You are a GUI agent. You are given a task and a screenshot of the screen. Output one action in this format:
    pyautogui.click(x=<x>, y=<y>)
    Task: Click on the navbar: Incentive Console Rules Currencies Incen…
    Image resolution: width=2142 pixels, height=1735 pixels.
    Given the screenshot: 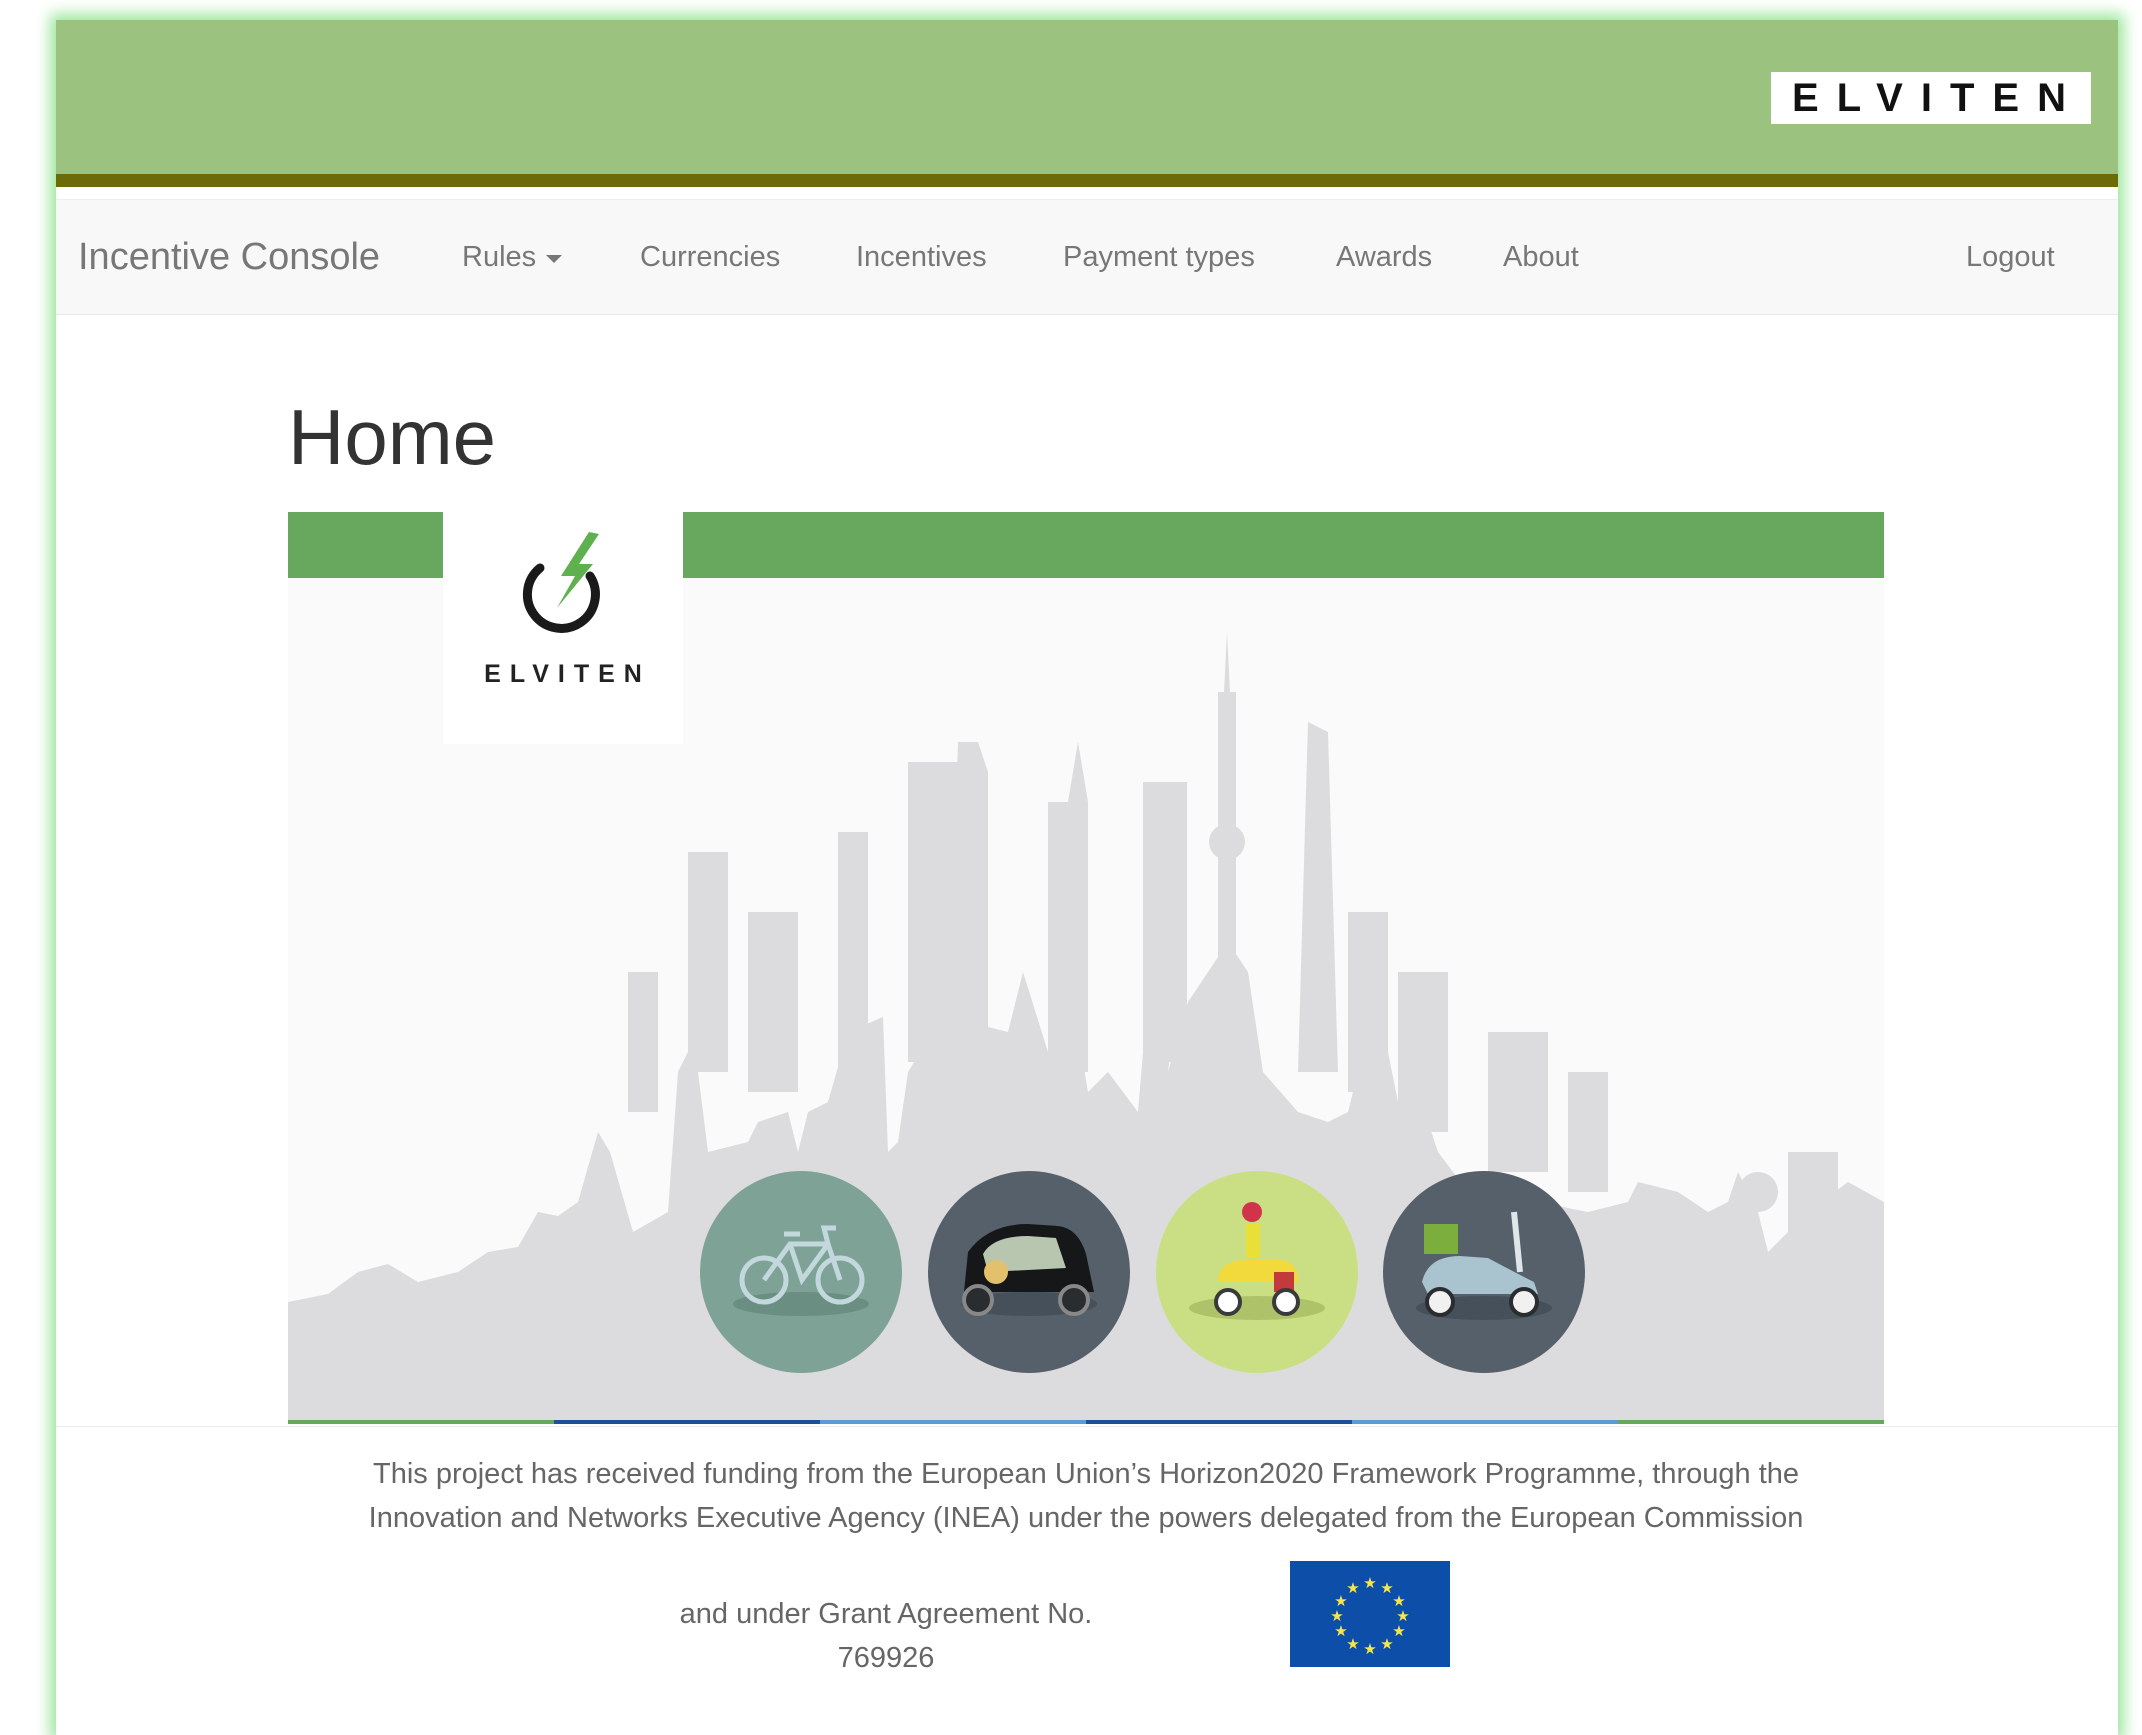 What is the action you would take?
    pyautogui.click(x=1087, y=257)
    